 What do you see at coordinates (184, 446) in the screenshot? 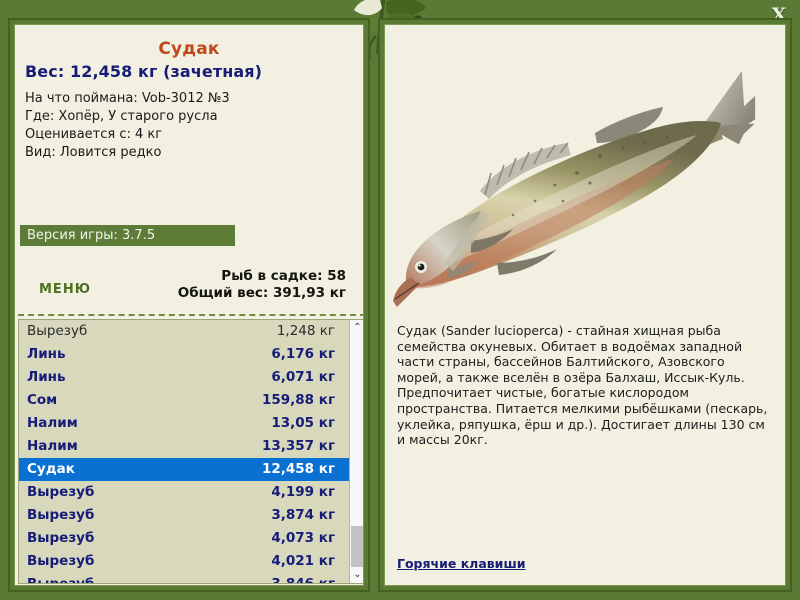
I see `catch-list-row: Налим 13,357 кг` at bounding box center [184, 446].